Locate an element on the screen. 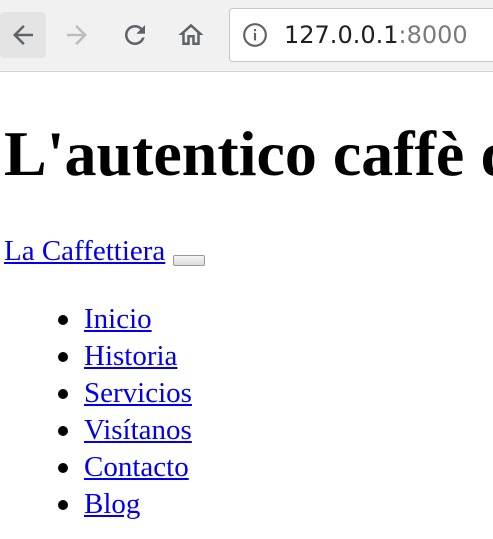 This screenshot has height=539, width=493. nav-link-visitanos: Visítanos is located at coordinates (138, 430).